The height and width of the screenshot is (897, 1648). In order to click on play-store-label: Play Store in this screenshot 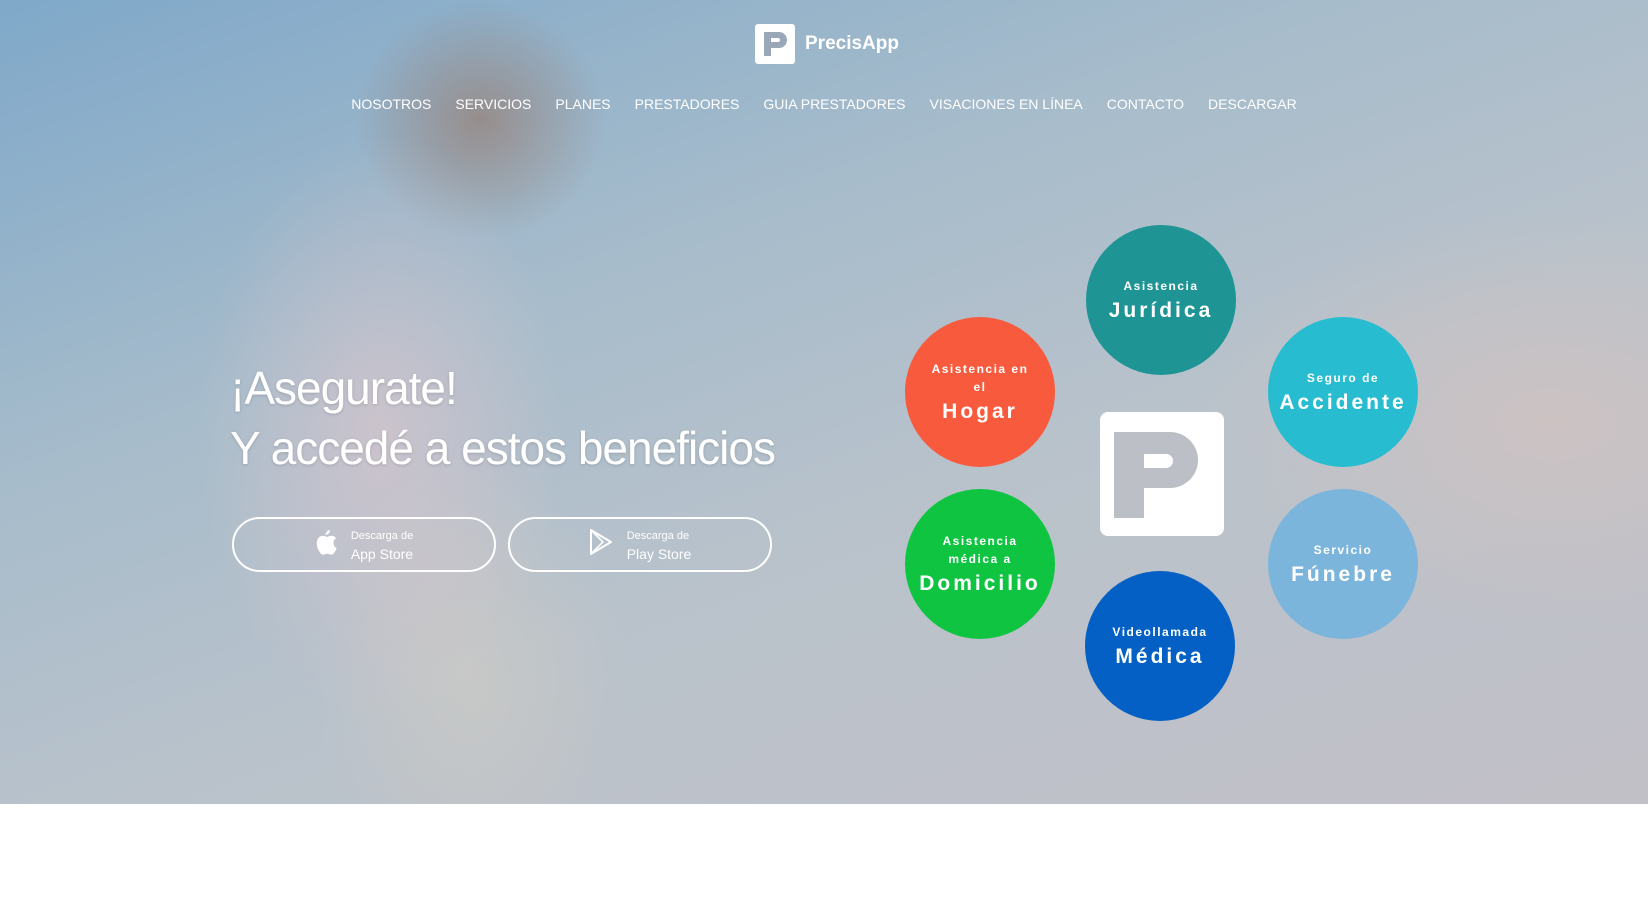, I will do `click(659, 553)`.